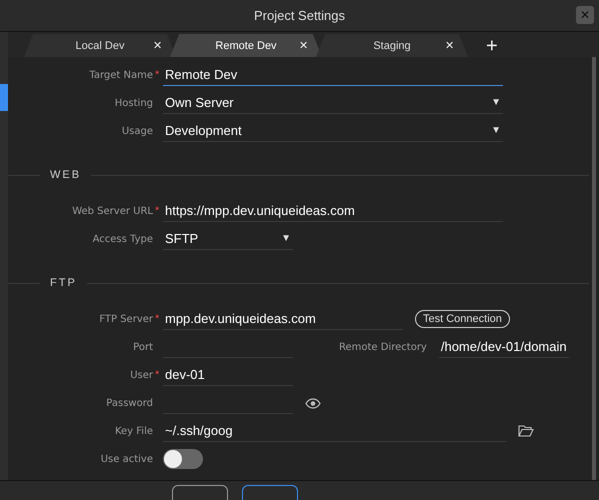 This screenshot has width=599, height=500. I want to click on test-connection-button: Test Connection, so click(462, 319).